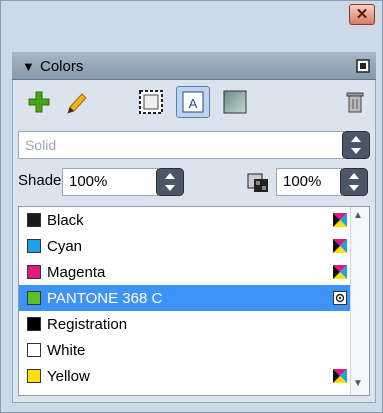 This screenshot has width=383, height=413. I want to click on swatch-name: White, so click(66, 350).